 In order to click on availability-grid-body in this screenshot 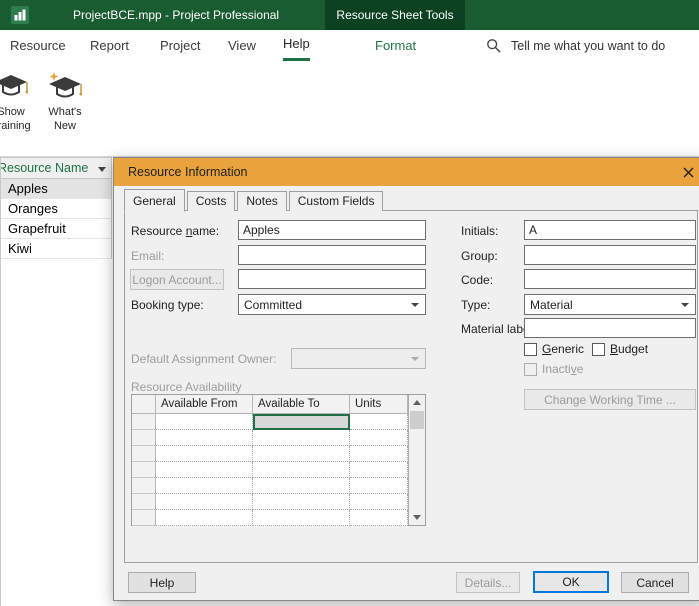, I will do `click(278, 470)`.